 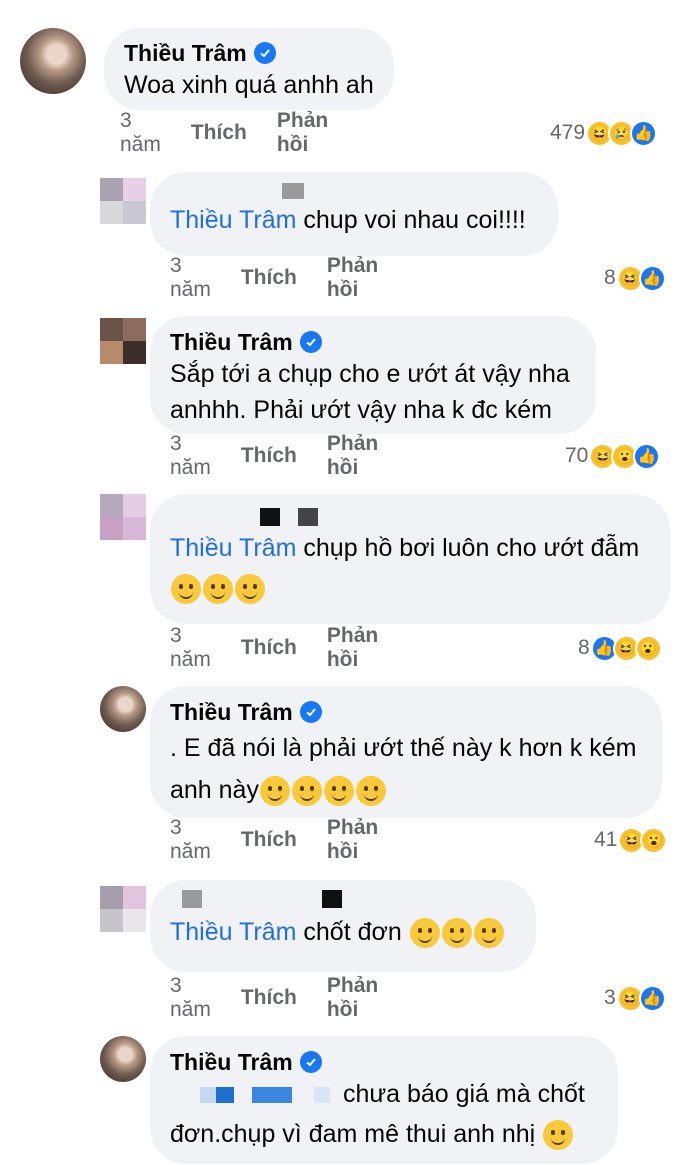 What do you see at coordinates (604, 133) in the screenshot?
I see `reaction-summary: 479 😆 😢 👍` at bounding box center [604, 133].